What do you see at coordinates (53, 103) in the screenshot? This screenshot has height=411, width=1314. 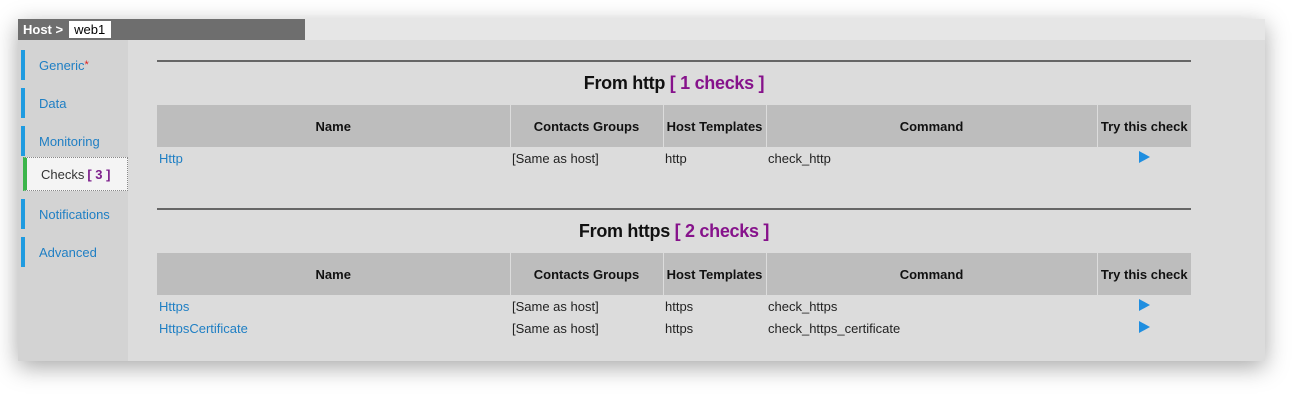 I see `sidebar-item-label: Data` at bounding box center [53, 103].